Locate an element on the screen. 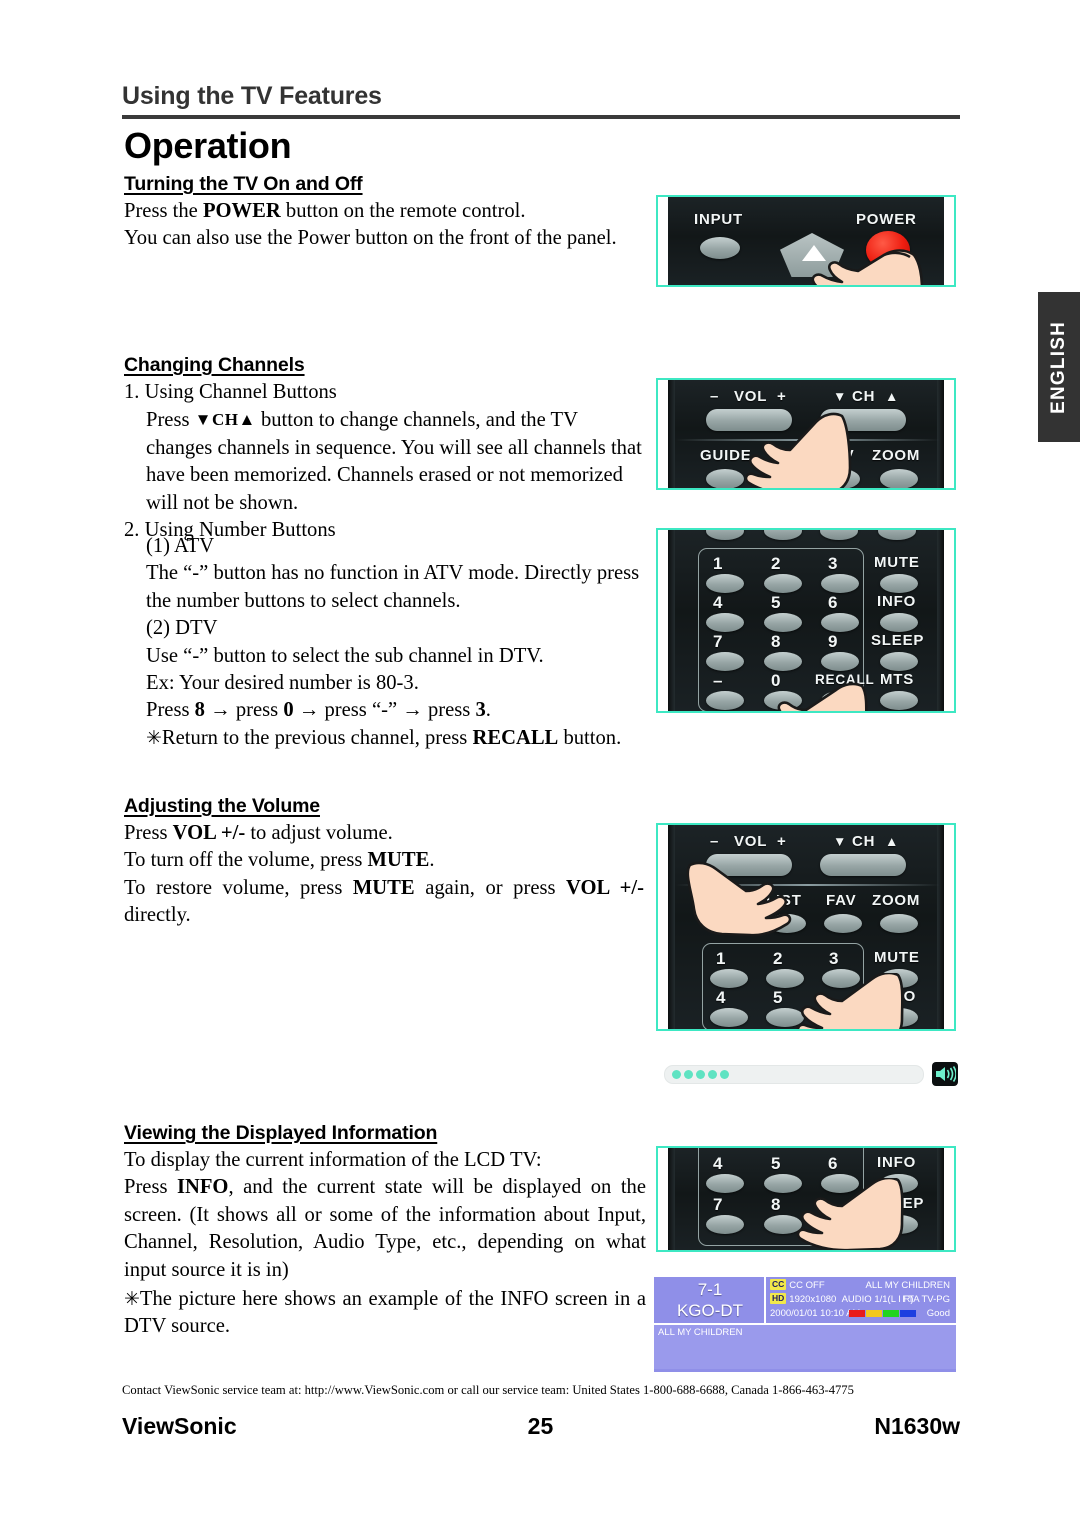 Image resolution: width=1080 pixels, height=1527 pixels. zoom-button-label: ZOOM is located at coordinates (896, 455).